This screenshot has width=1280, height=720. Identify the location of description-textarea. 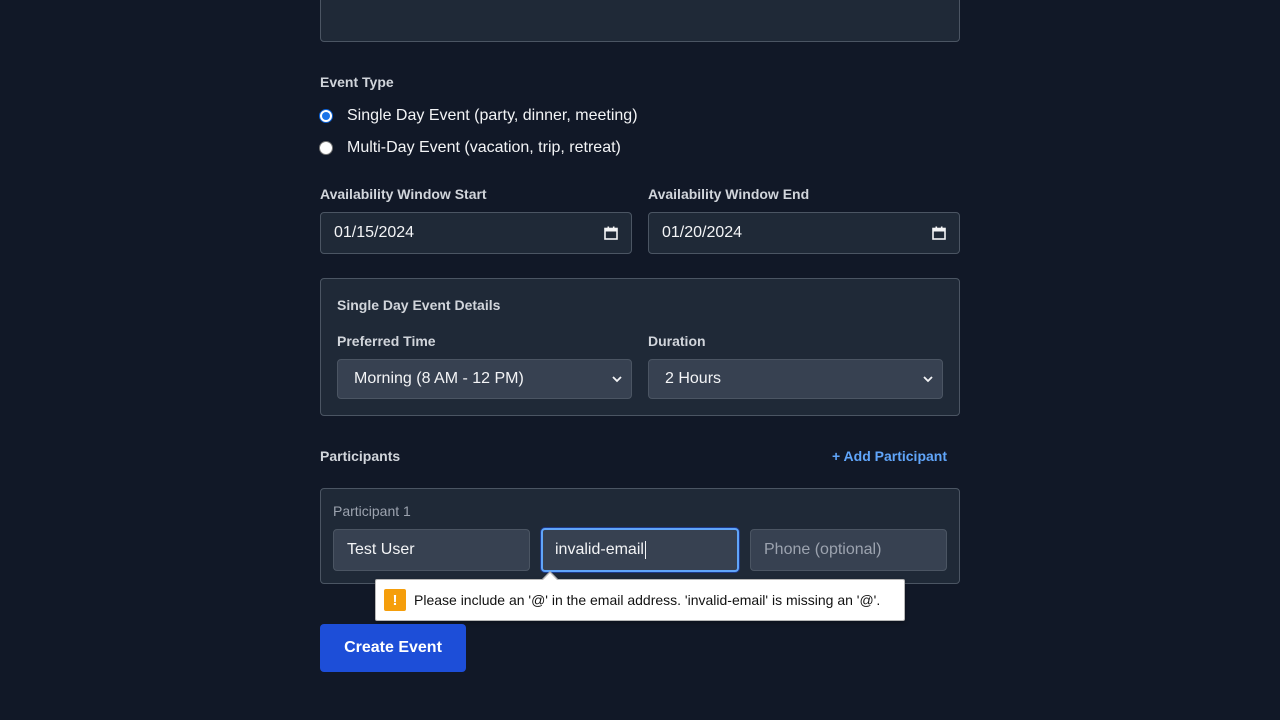
(640, 21).